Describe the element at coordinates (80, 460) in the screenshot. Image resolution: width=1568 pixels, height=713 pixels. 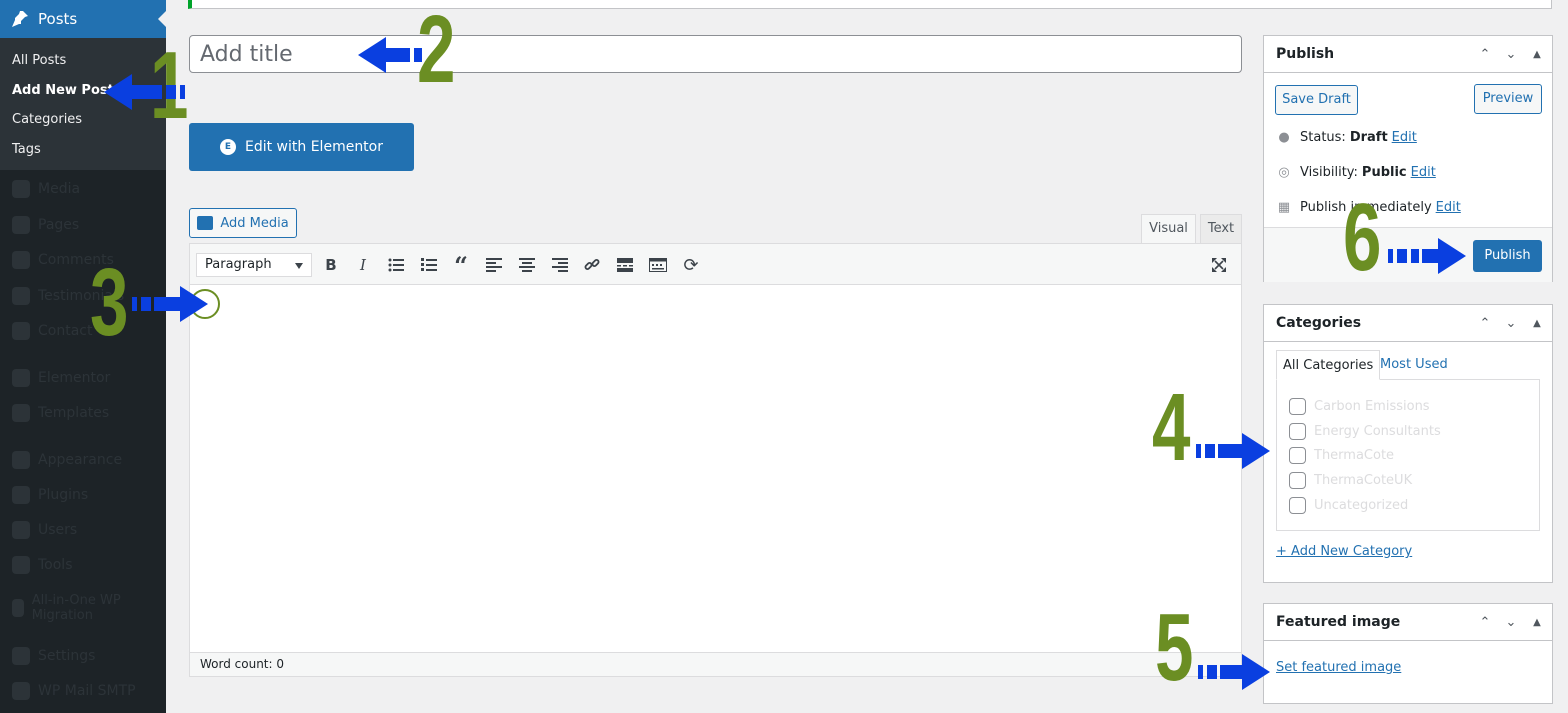
I see `sidebar-item-label: Appearance` at that location.